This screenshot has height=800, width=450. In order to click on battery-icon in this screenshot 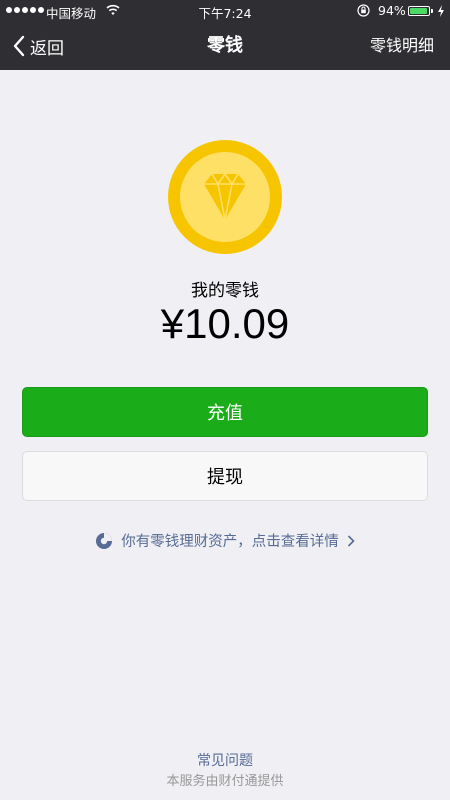, I will do `click(419, 11)`.